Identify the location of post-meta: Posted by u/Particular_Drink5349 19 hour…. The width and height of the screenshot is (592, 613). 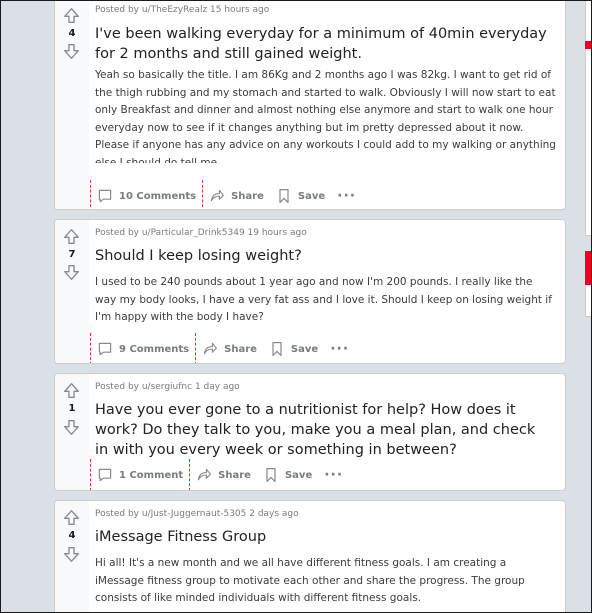
(201, 233).